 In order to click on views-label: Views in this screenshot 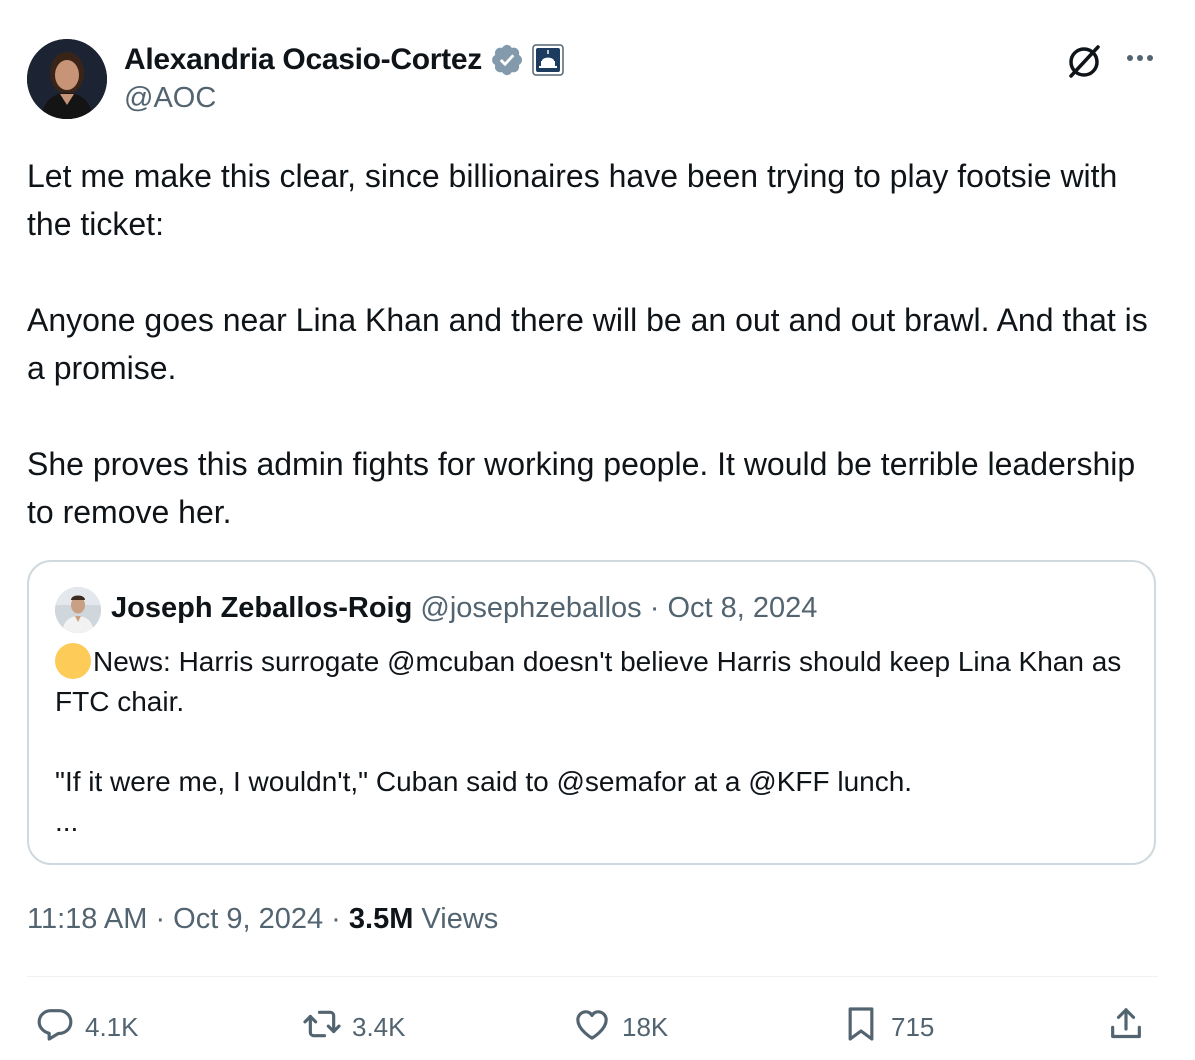, I will do `click(456, 919)`.